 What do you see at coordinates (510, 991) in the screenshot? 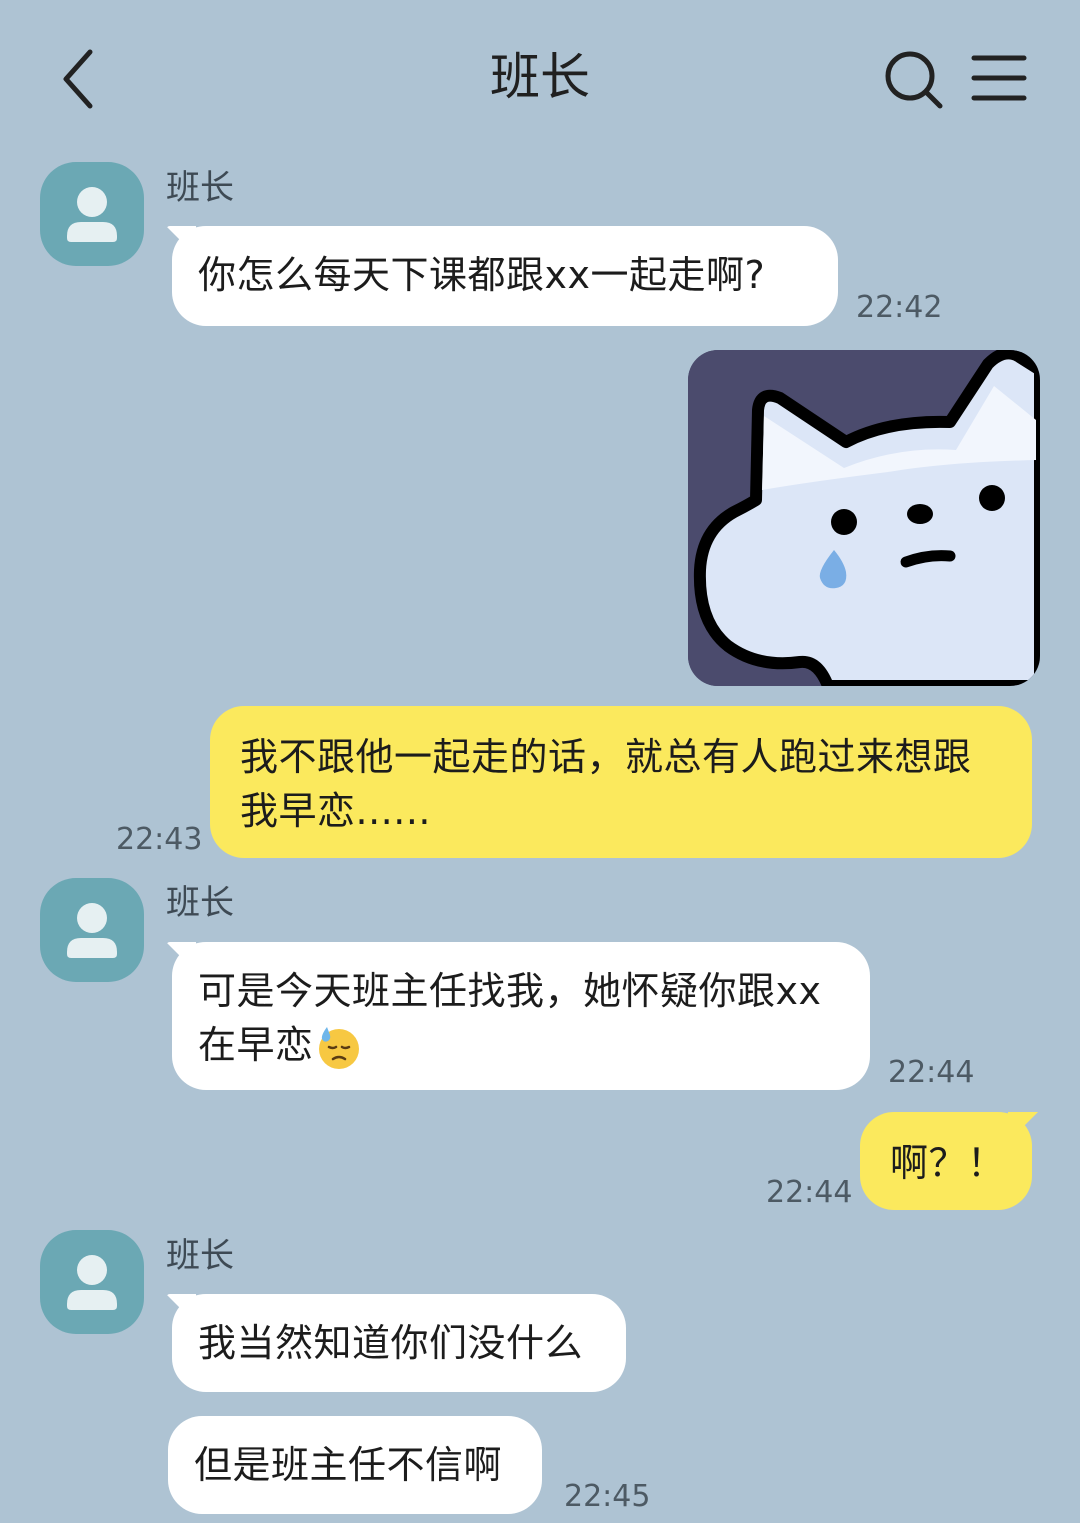
I see `message-text-line: 可是今天班主任找我，她怀疑你跟xx` at bounding box center [510, 991].